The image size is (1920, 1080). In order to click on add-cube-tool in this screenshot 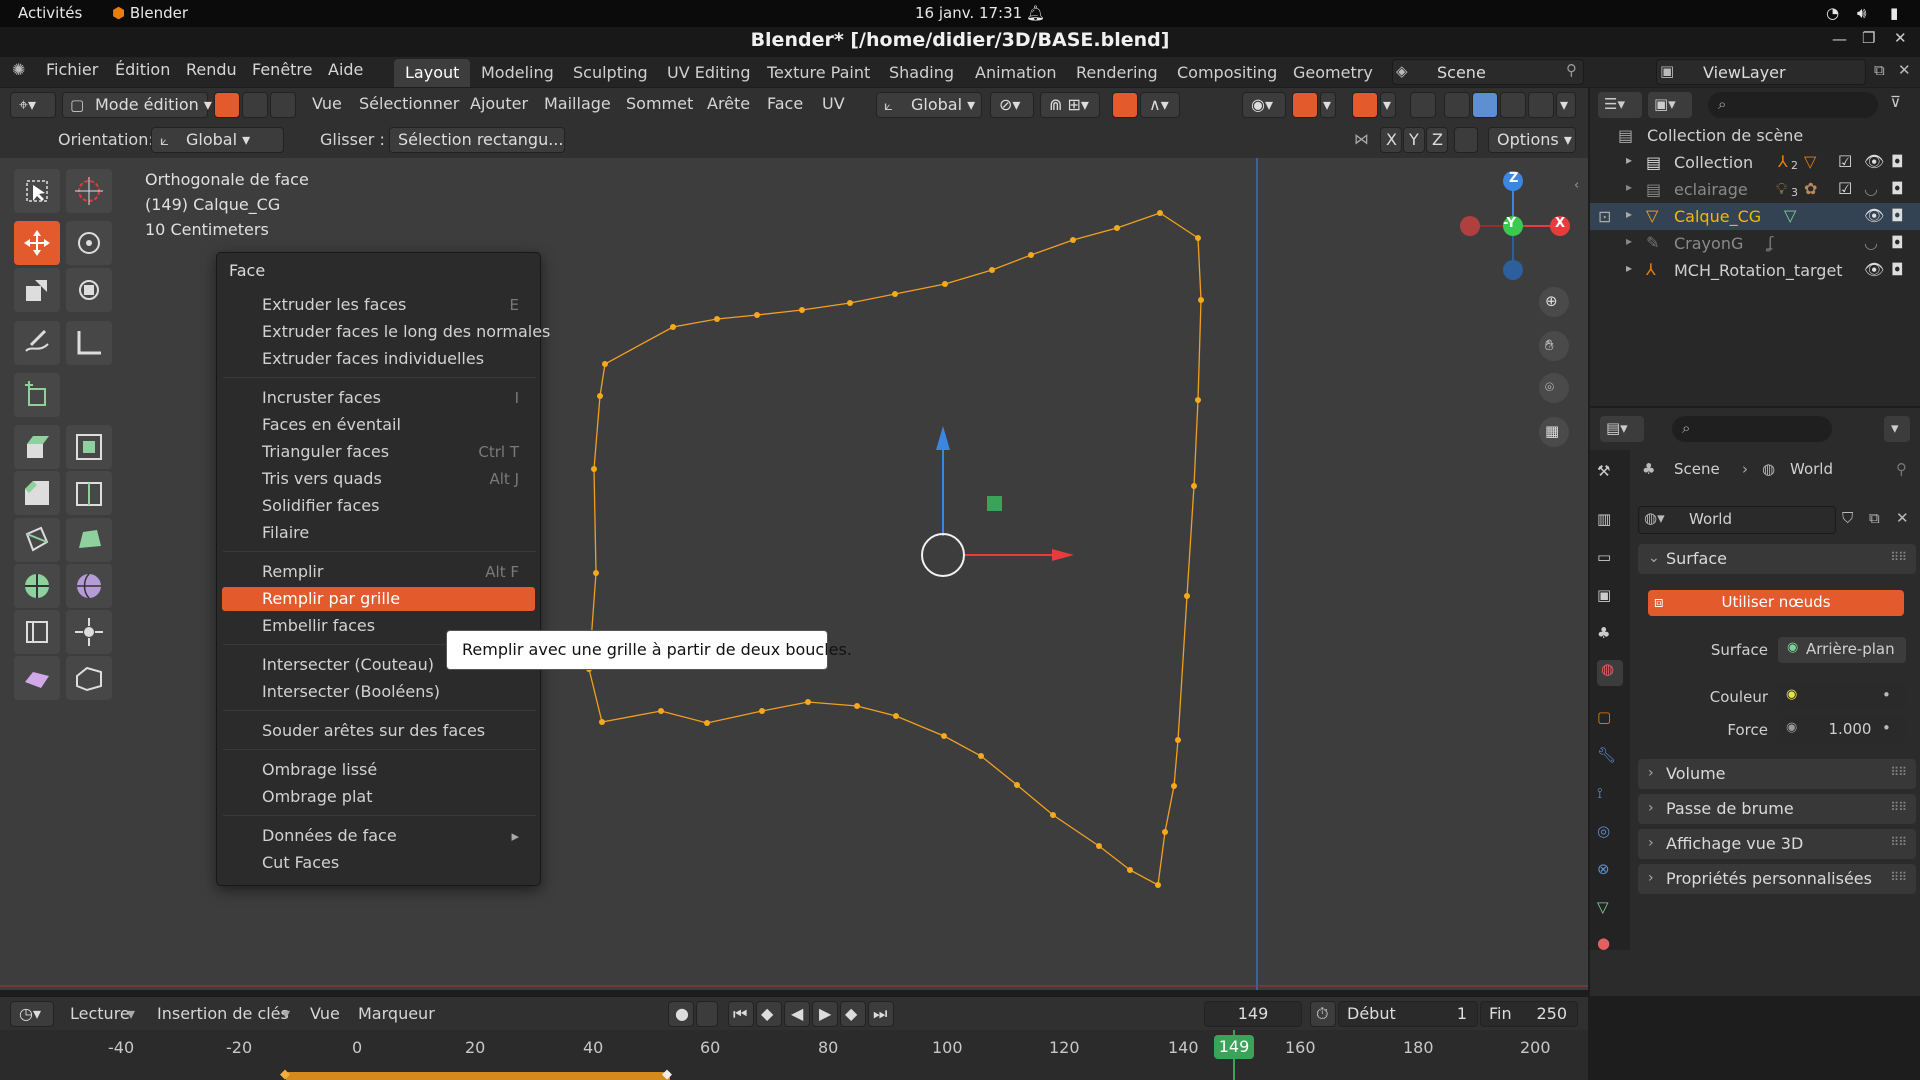, I will do `click(37, 395)`.